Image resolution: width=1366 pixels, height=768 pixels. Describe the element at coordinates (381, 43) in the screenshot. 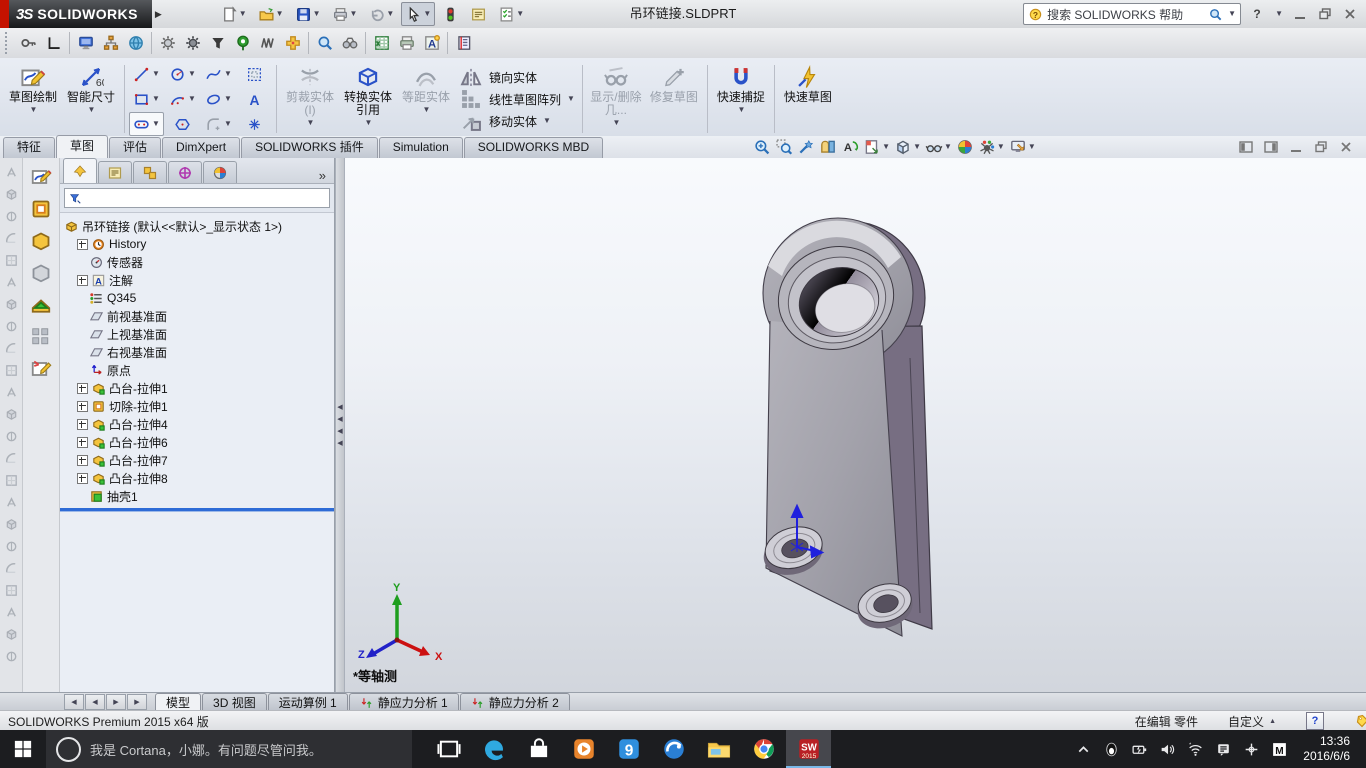

I see `spreadsheet-button` at that location.